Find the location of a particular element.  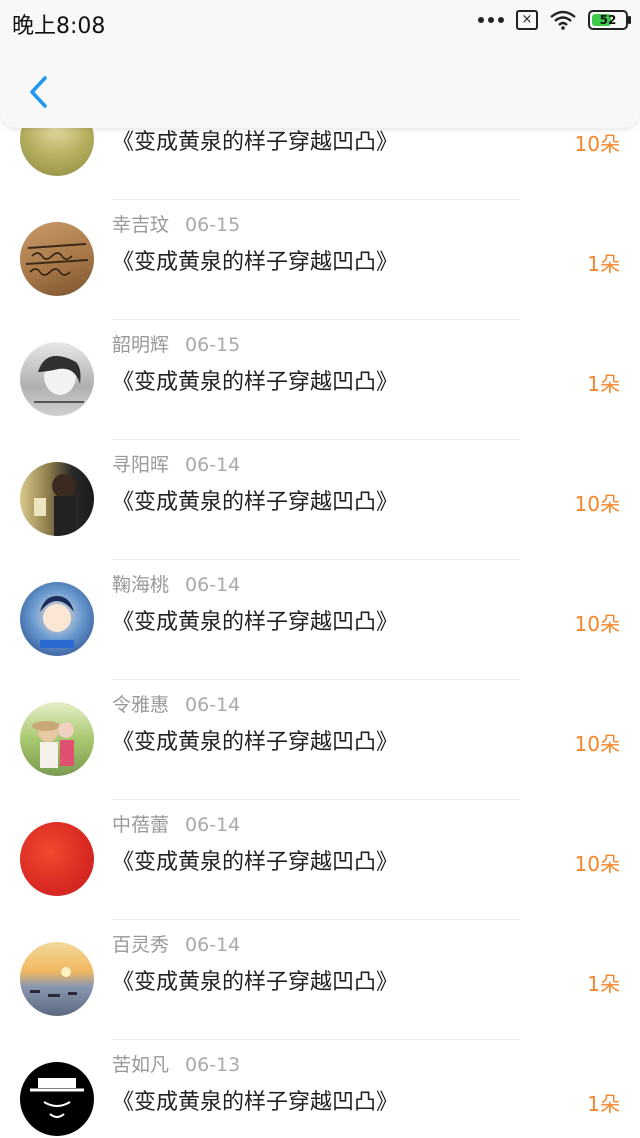

list-item: 百灵秀 06-14 《变成黄泉的样子穿越凹凸》 1朵 is located at coordinates (320, 980).